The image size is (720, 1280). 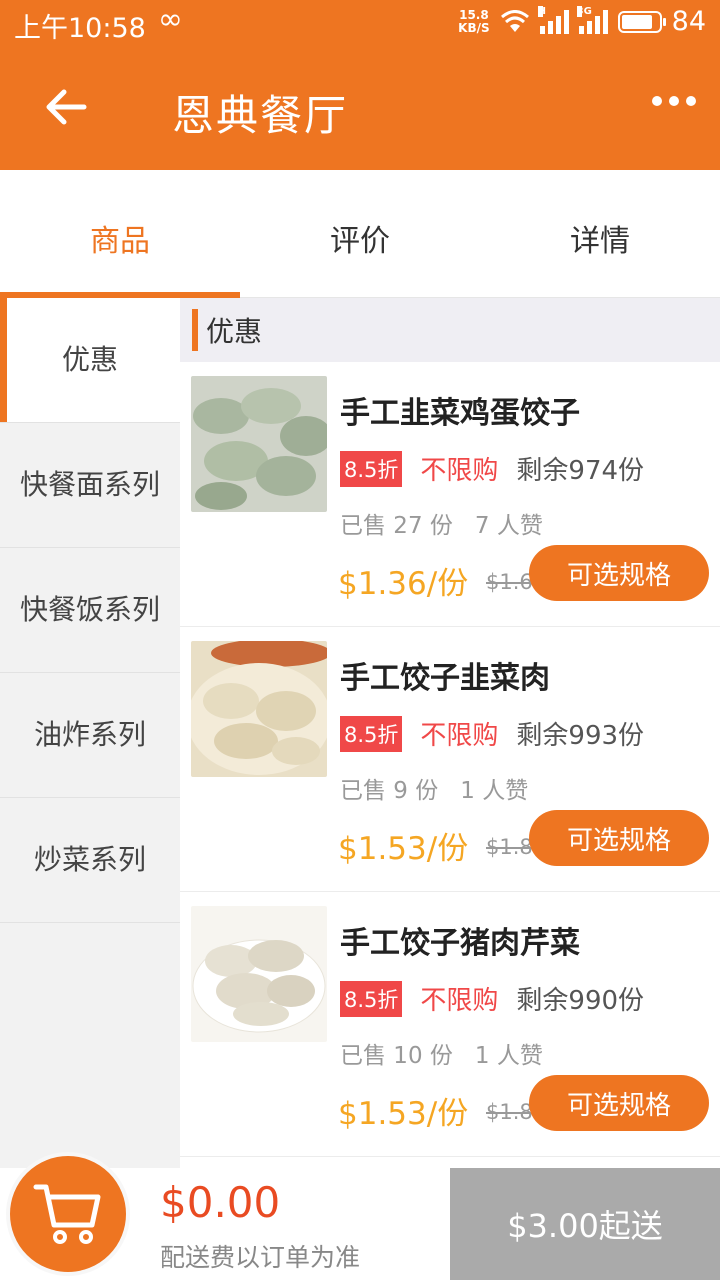 What do you see at coordinates (592, 19) in the screenshot?
I see `signal-icon-2: 3G` at bounding box center [592, 19].